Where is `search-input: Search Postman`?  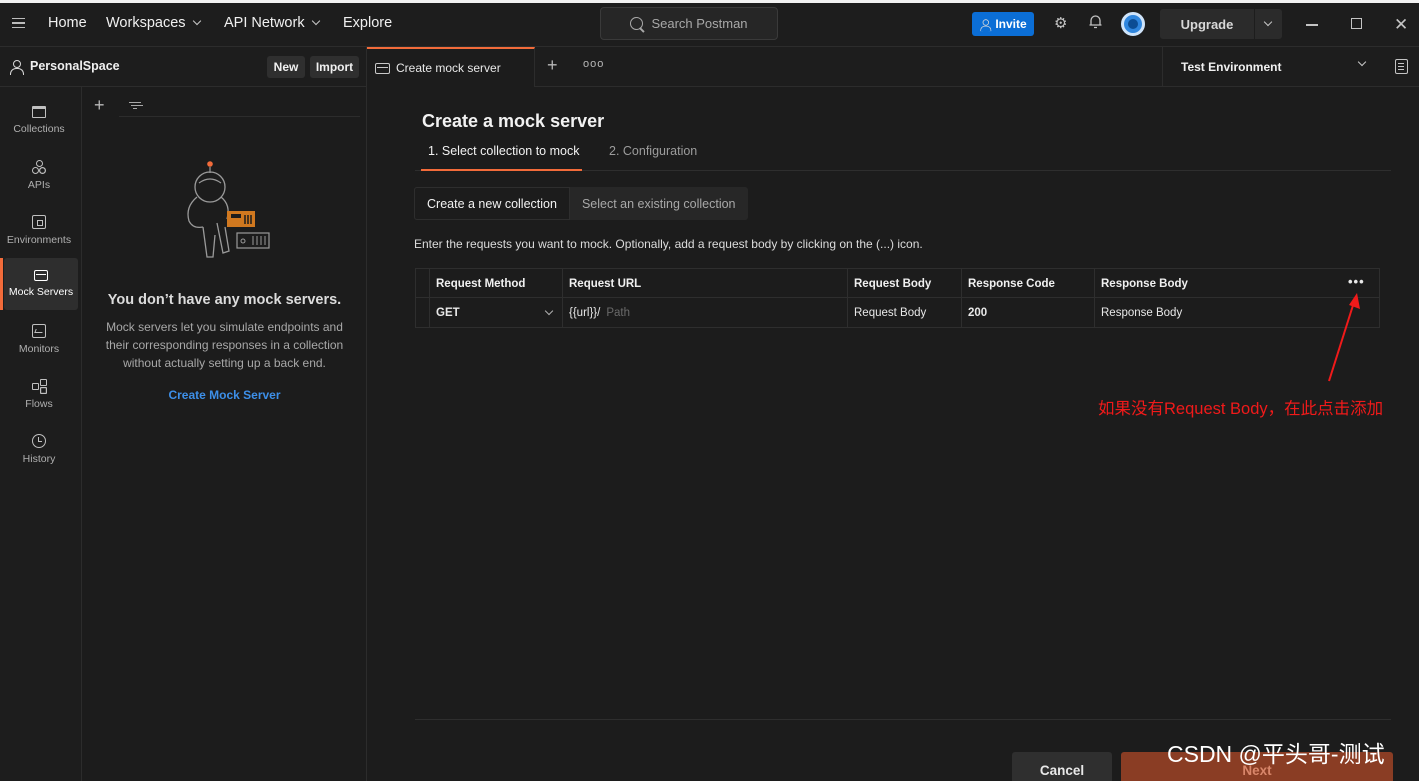 search-input: Search Postman is located at coordinates (689, 23).